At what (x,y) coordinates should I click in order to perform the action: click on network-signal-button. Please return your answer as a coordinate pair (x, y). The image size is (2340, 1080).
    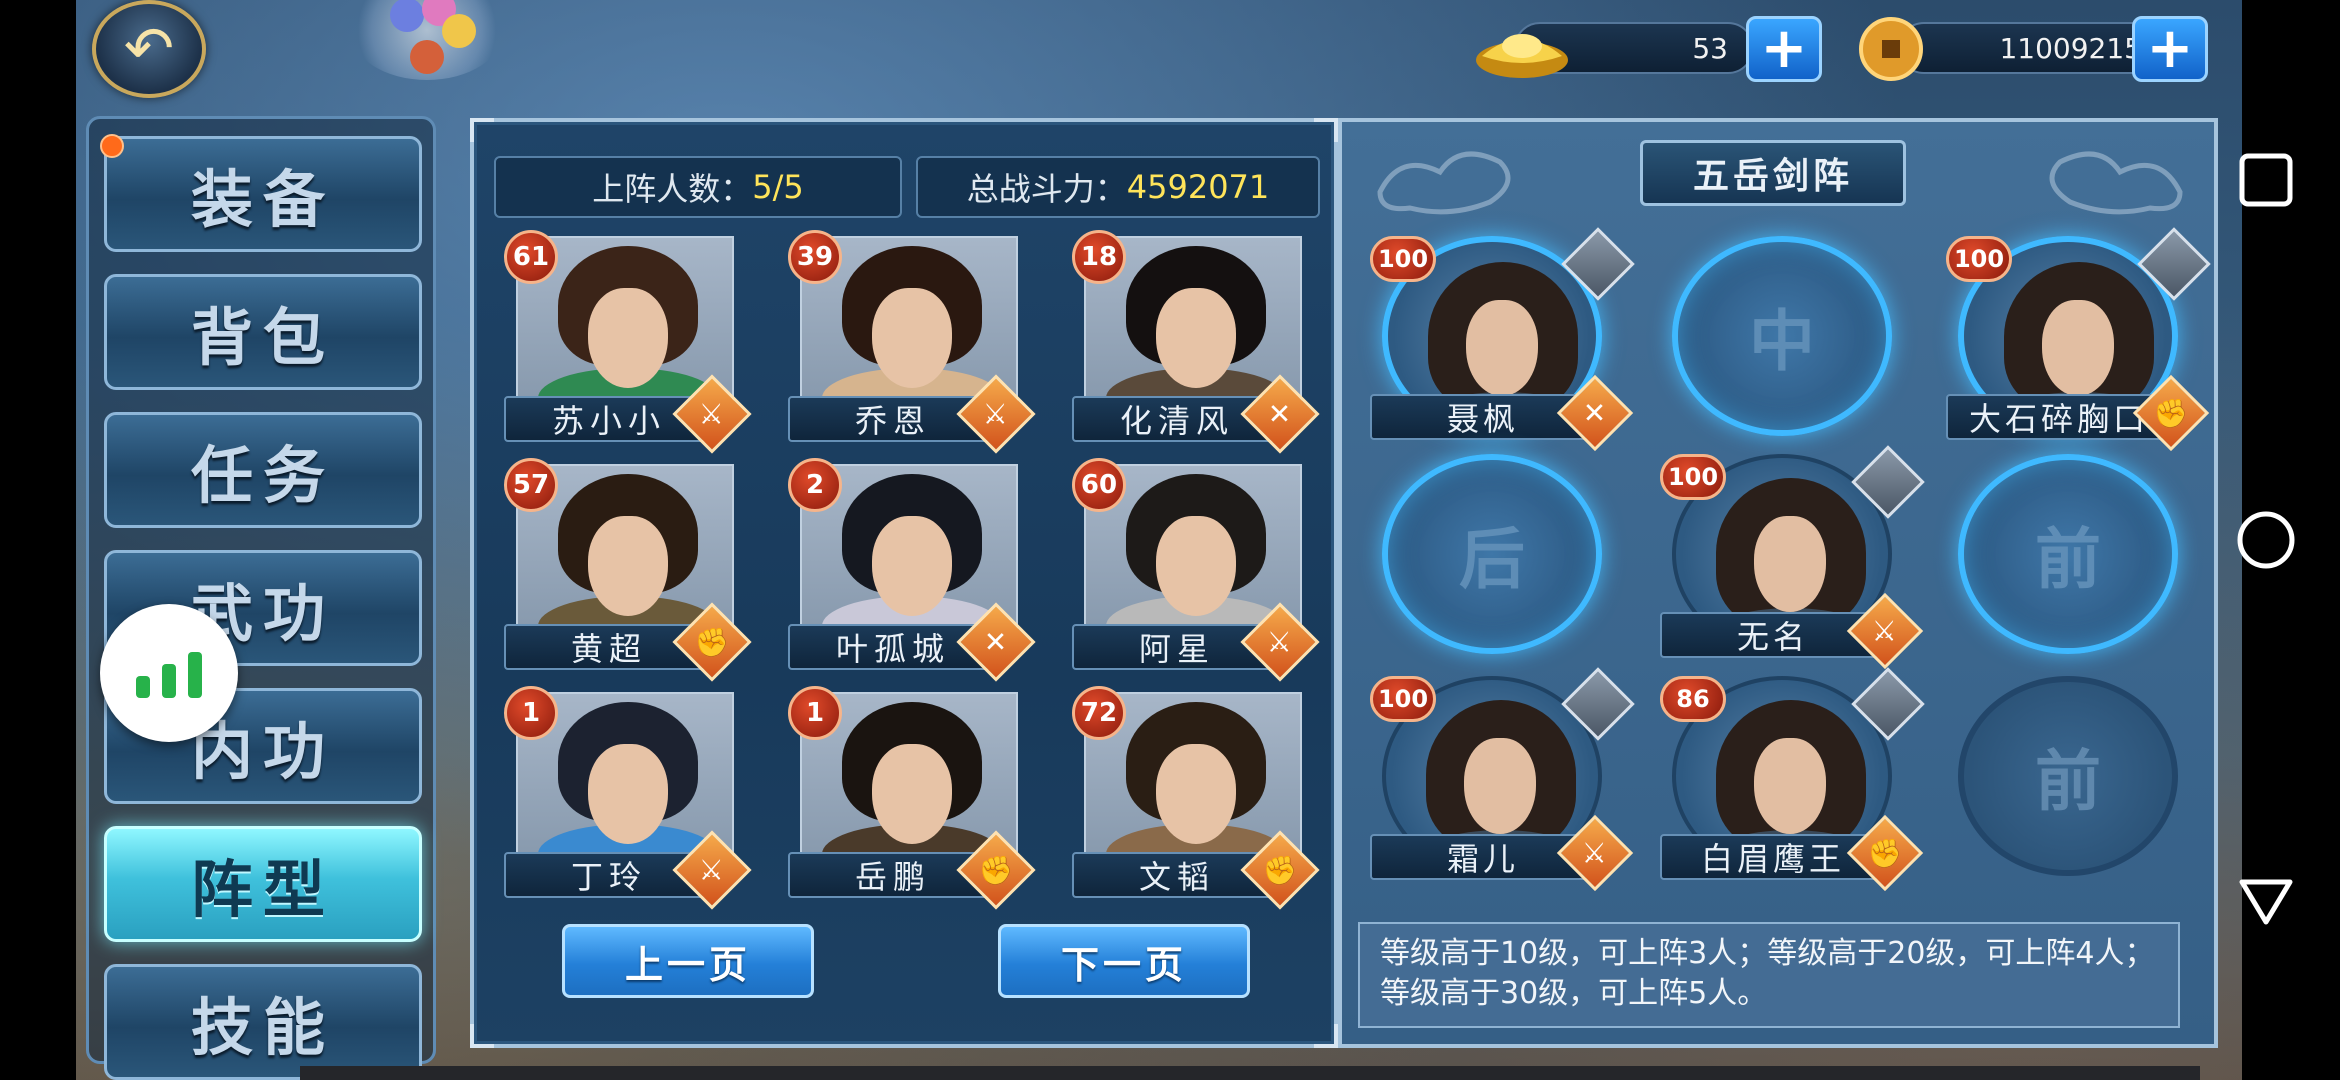
    Looking at the image, I should click on (169, 673).